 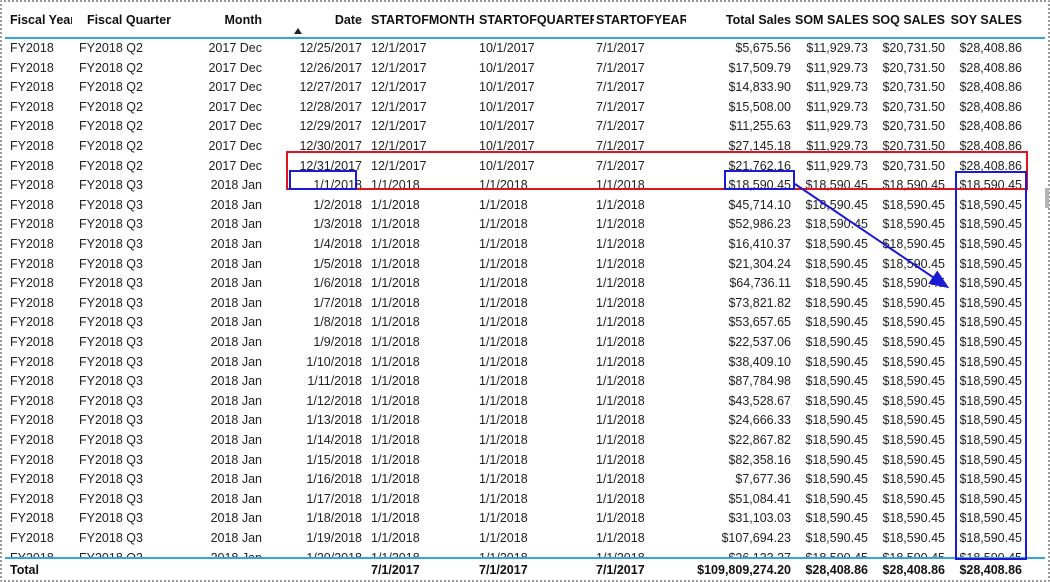 I want to click on annotation-arrow, so click(x=872, y=236).